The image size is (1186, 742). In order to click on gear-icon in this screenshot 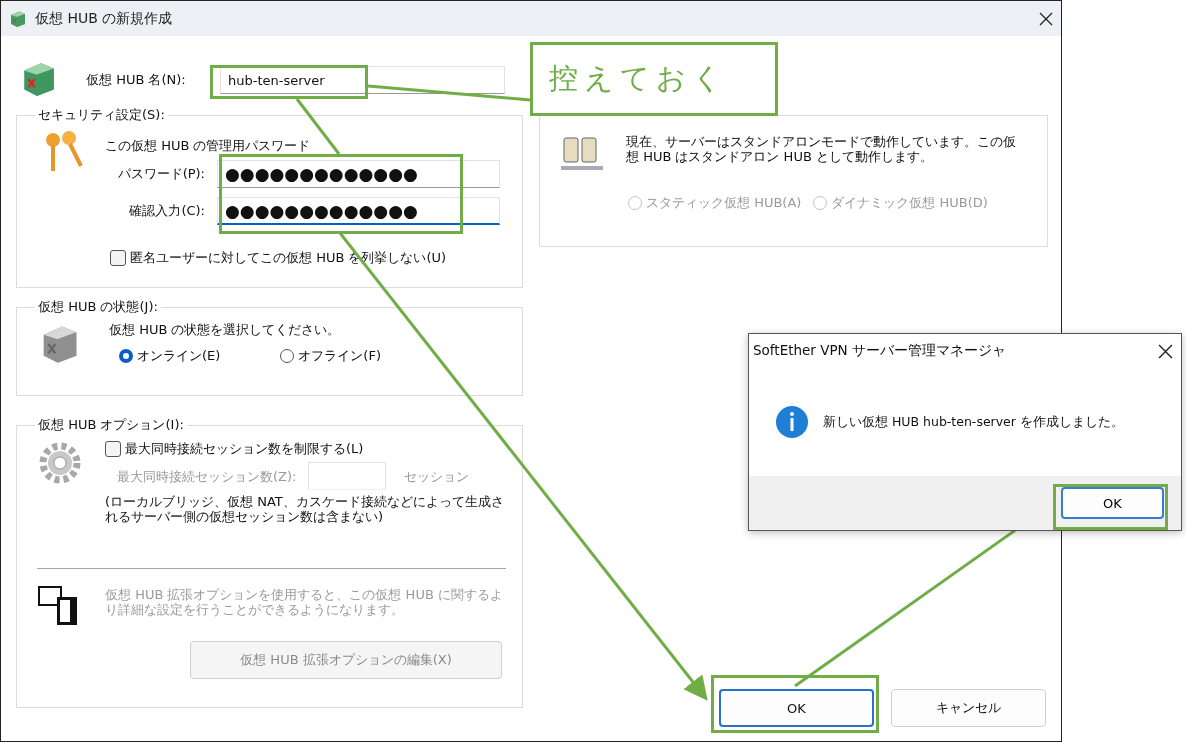, I will do `click(60, 463)`.